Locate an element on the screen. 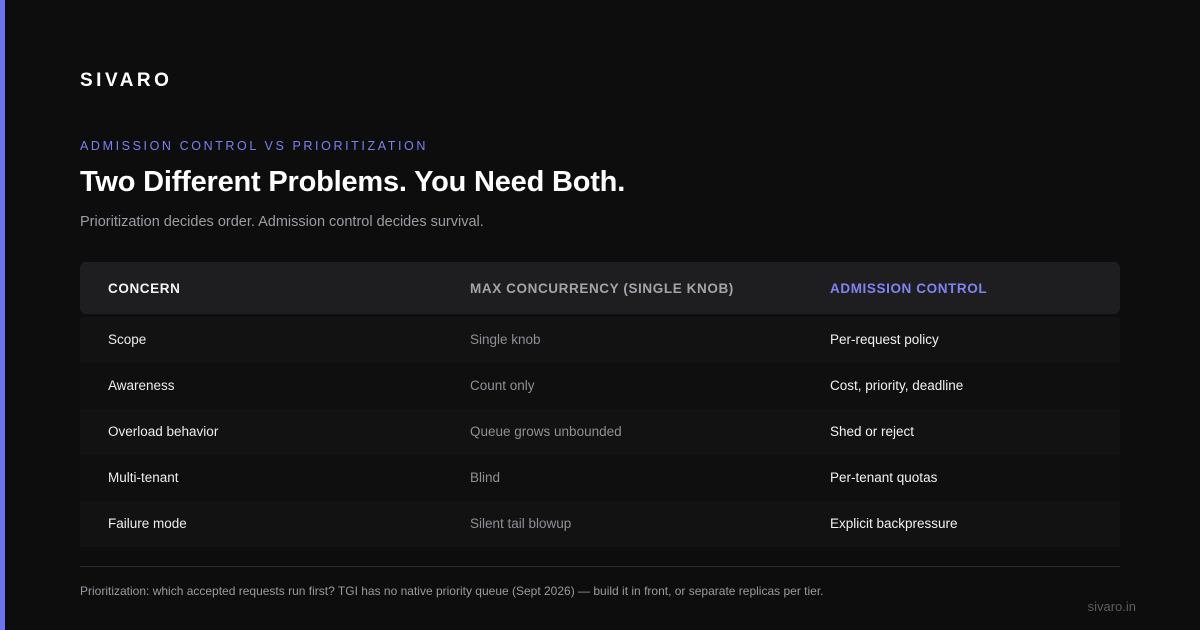 The width and height of the screenshot is (1200, 630). table-row: Scope Single knob Per-request policy is located at coordinates (600, 340).